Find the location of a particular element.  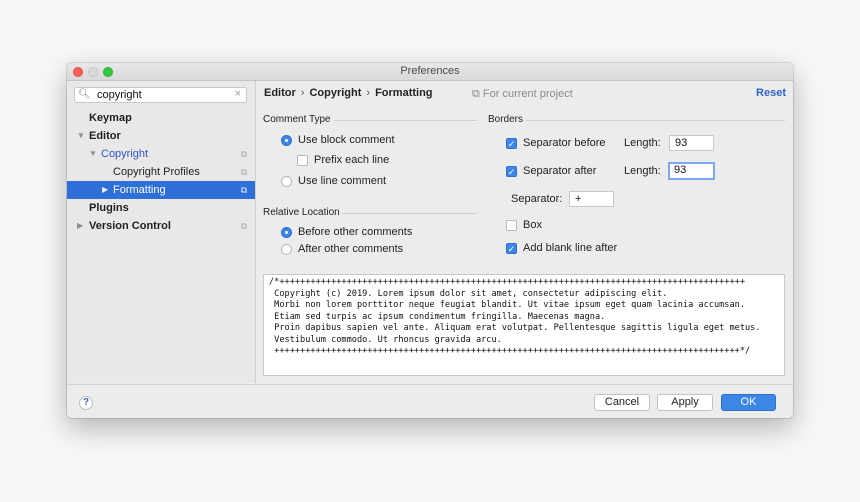

scope-indicator: ⧉ For current project is located at coordinates (522, 94).